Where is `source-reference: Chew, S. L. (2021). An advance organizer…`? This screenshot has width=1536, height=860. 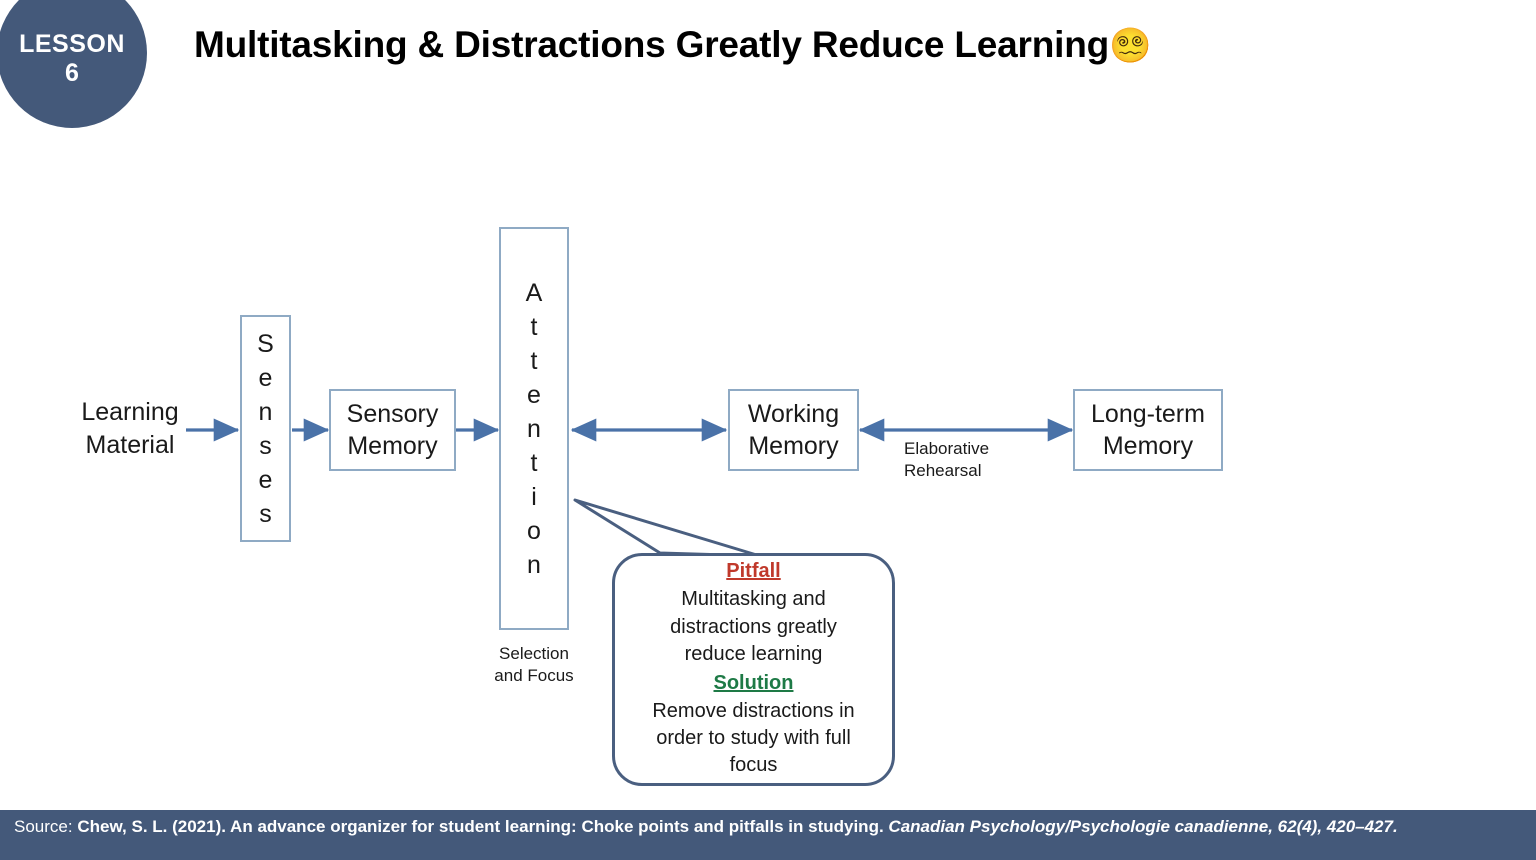 source-reference: Chew, S. L. (2021). An advance organizer… is located at coordinates (480, 826).